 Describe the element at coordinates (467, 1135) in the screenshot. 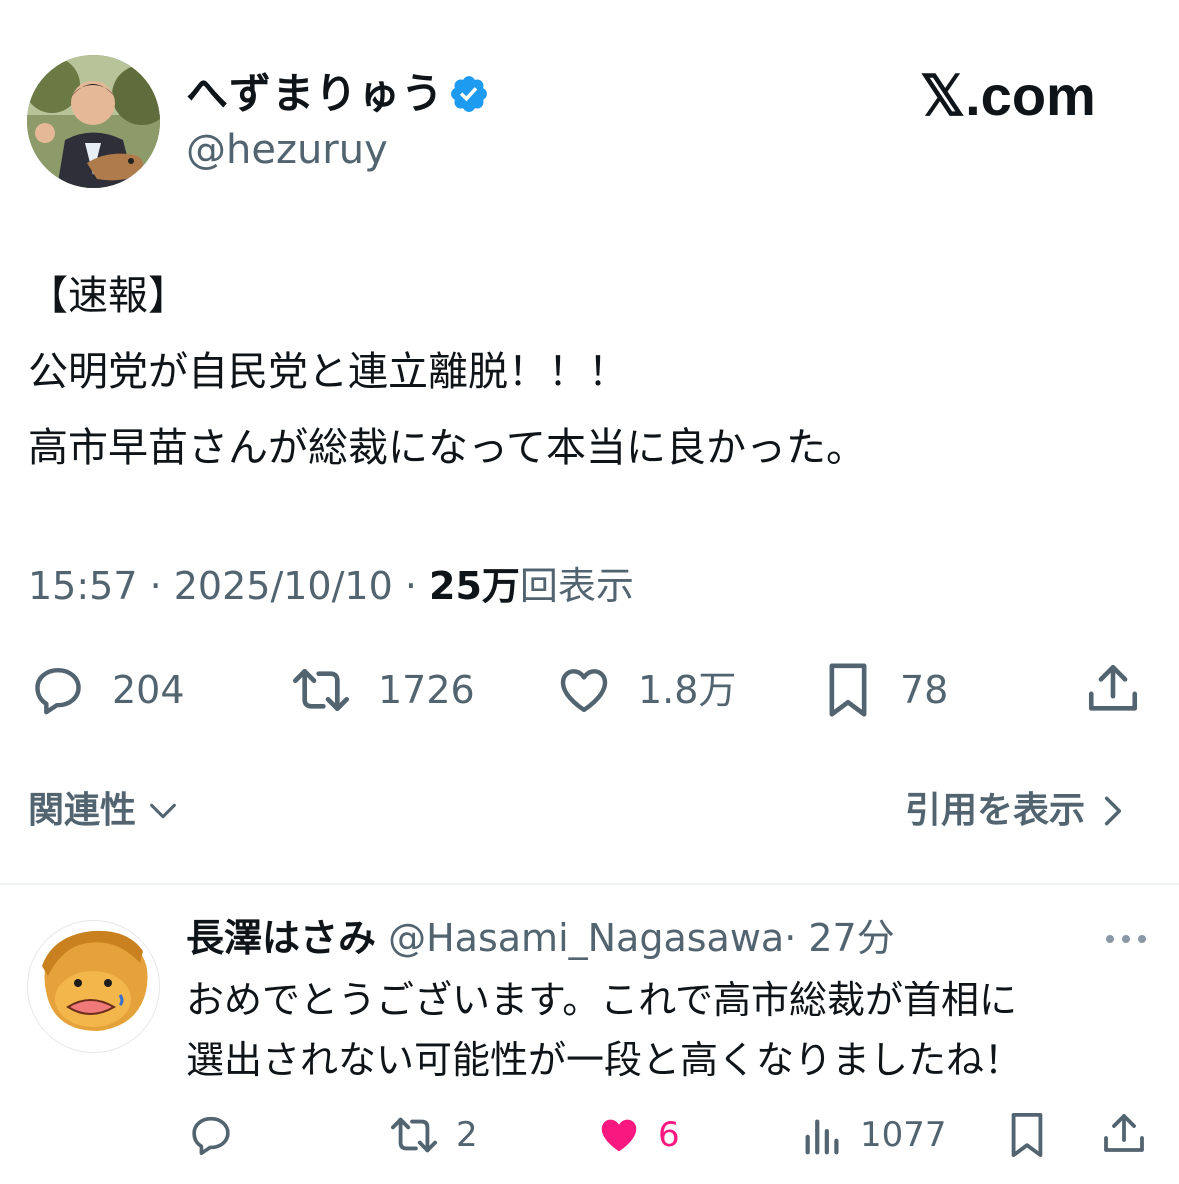

I see `reply-retweet-count: 2` at that location.